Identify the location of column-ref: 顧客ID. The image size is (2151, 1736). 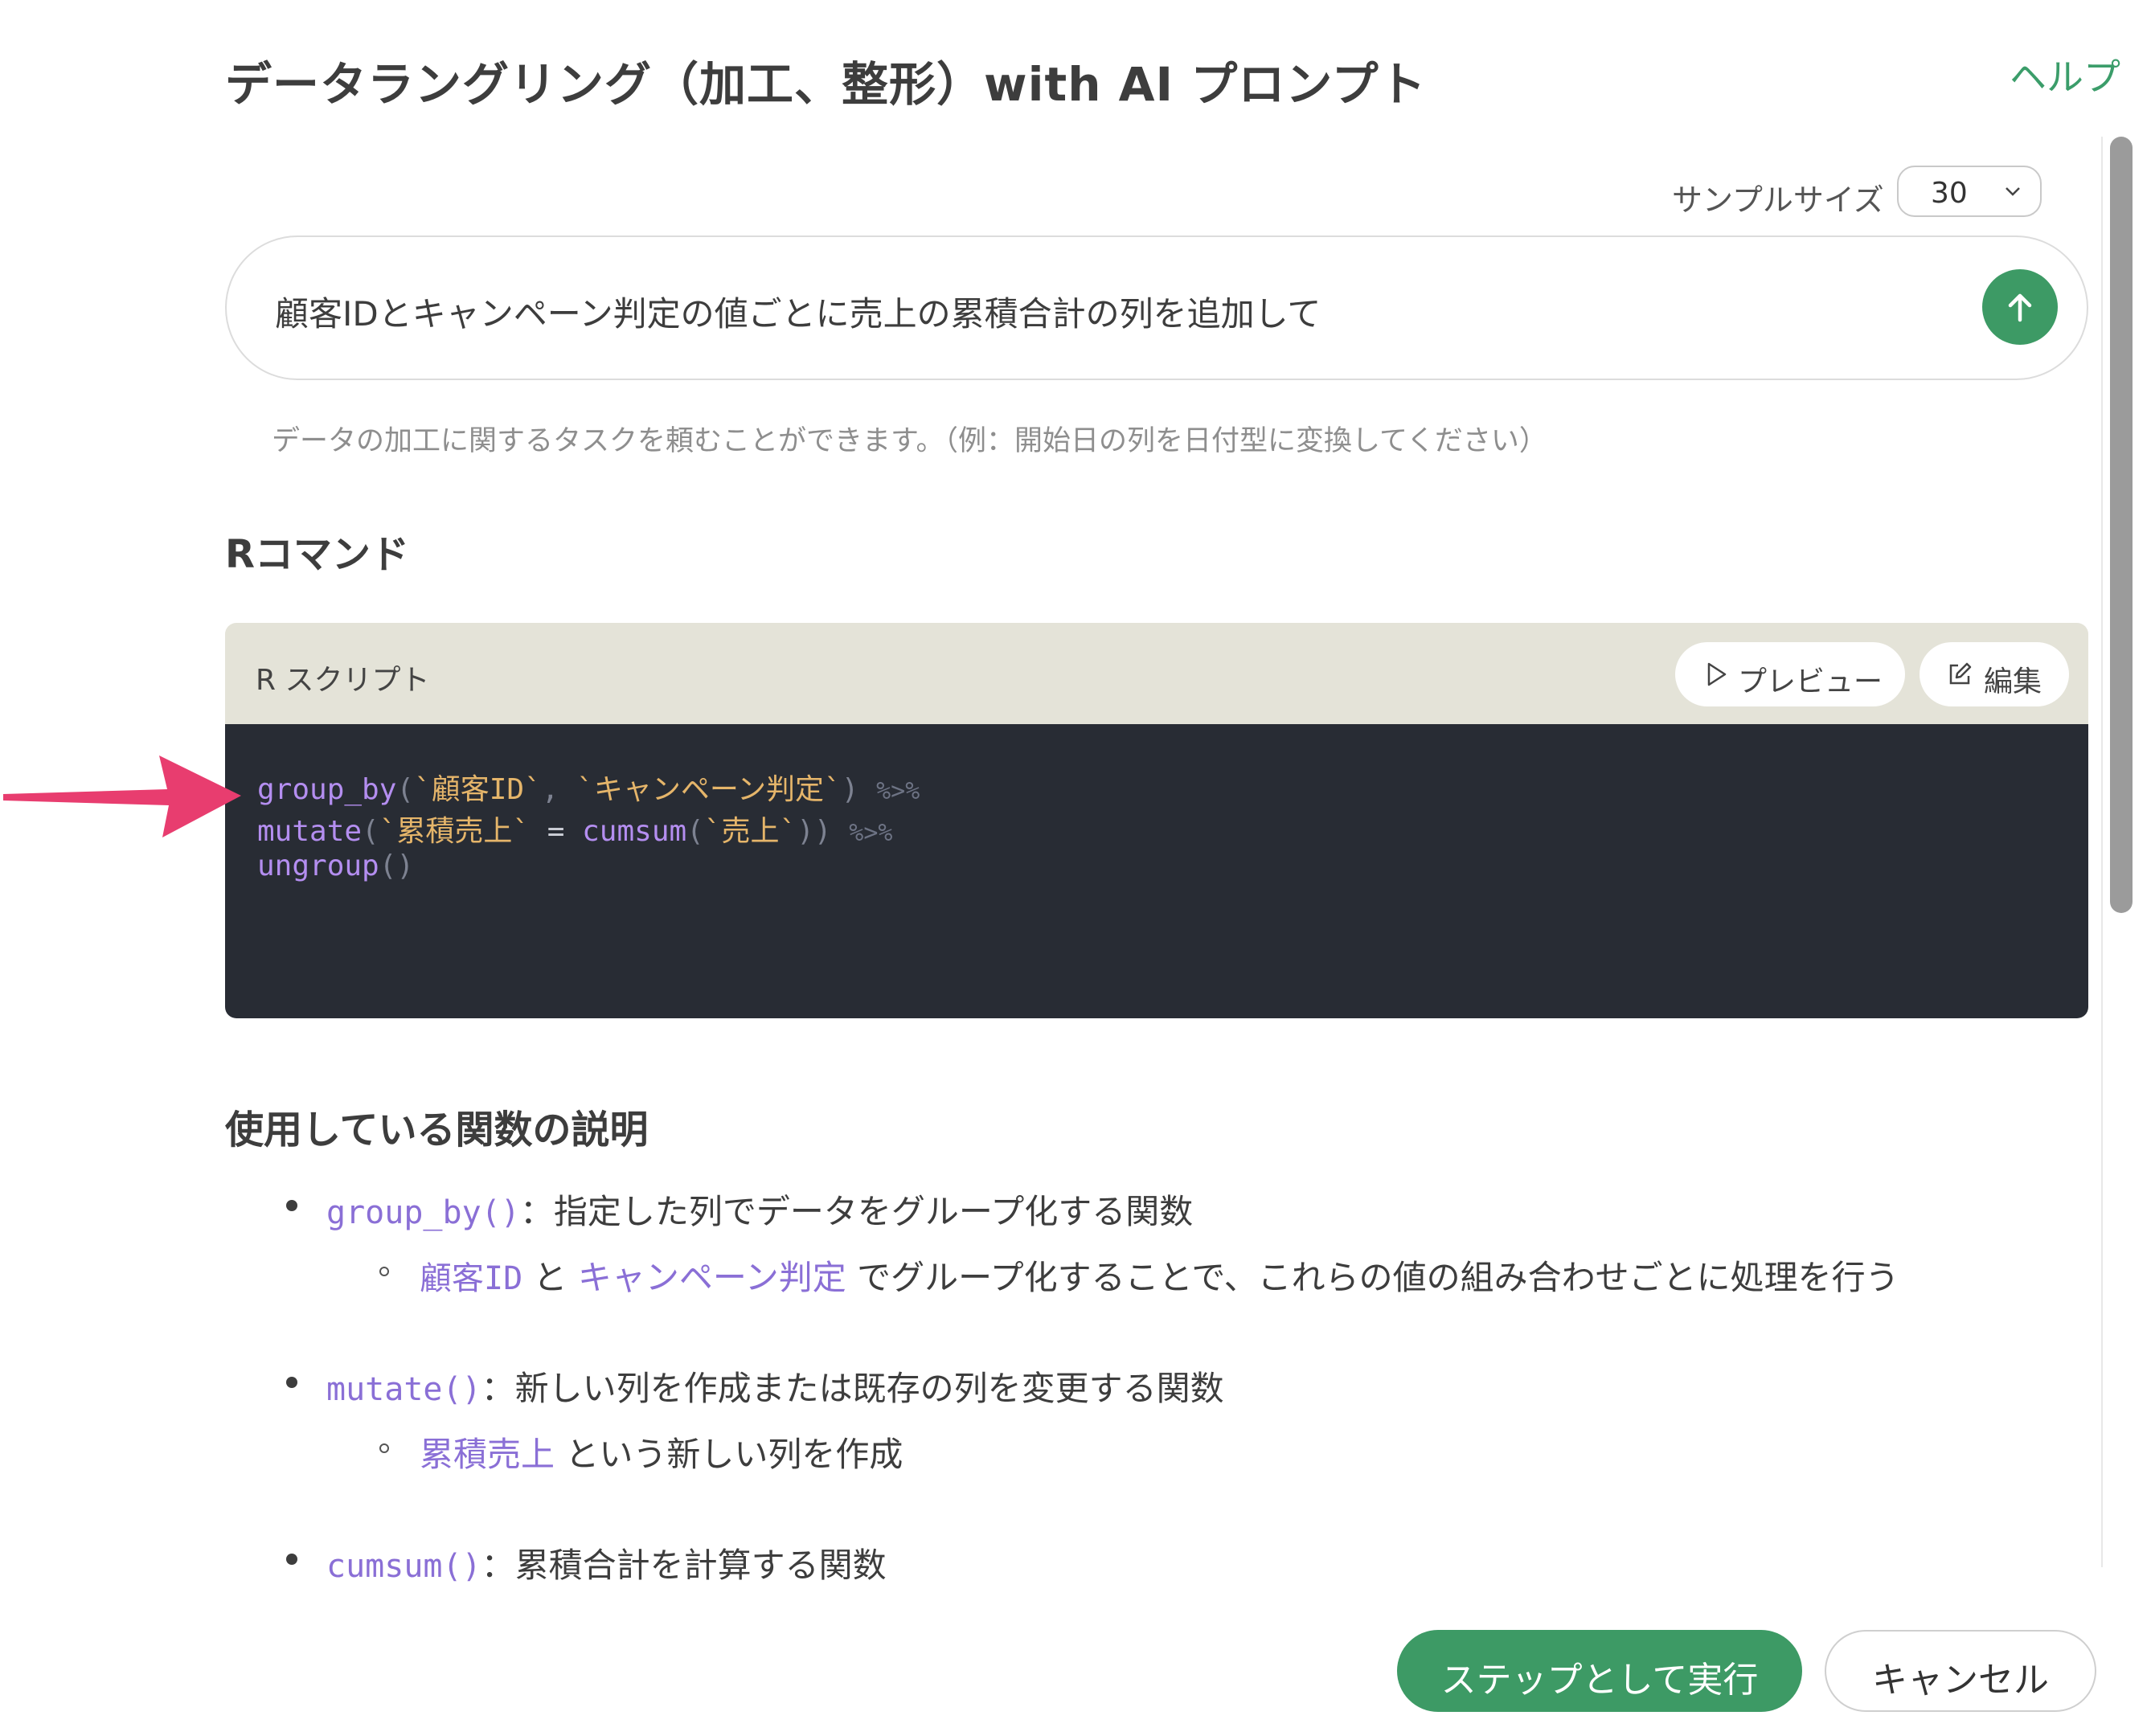
(471, 1278).